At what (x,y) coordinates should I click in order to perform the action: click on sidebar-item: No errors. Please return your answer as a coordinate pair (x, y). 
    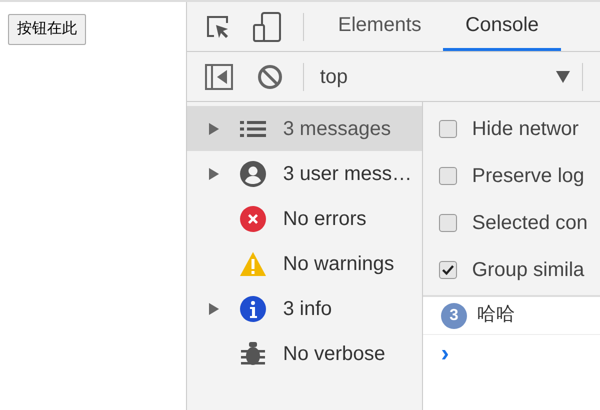
    Looking at the image, I should click on (304, 218).